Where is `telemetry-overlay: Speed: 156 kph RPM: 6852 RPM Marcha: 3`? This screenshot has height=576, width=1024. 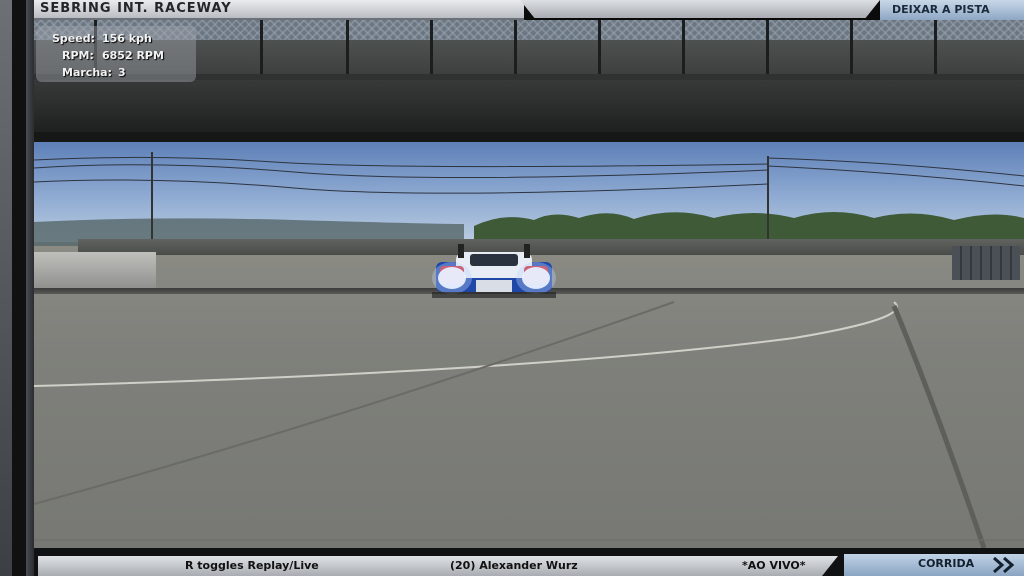
telemetry-overlay: Speed: 156 kph RPM: 6852 RPM Marcha: 3 is located at coordinates (116, 54).